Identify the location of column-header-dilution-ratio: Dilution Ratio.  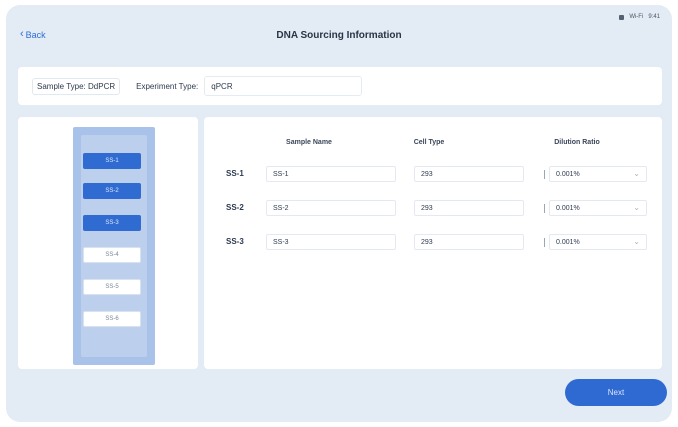
(577, 142).